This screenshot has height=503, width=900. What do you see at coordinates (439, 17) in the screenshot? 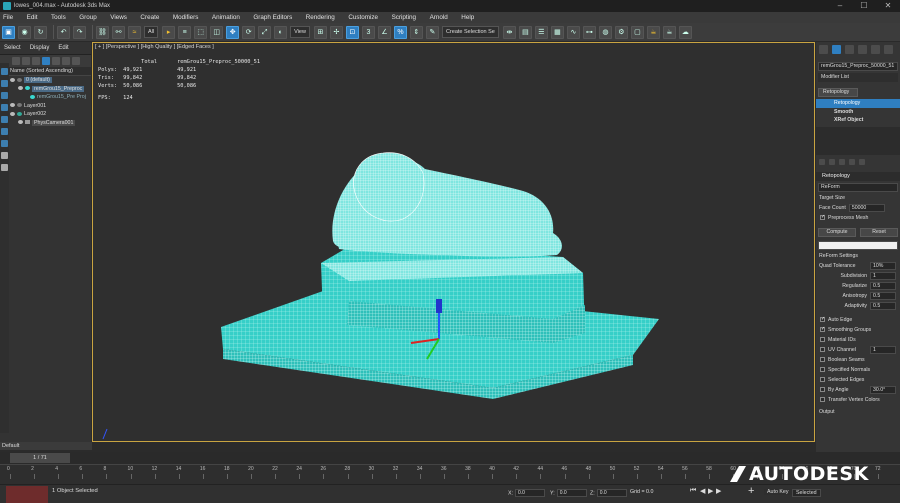
I see `menu-arnold: Arnold` at bounding box center [439, 17].